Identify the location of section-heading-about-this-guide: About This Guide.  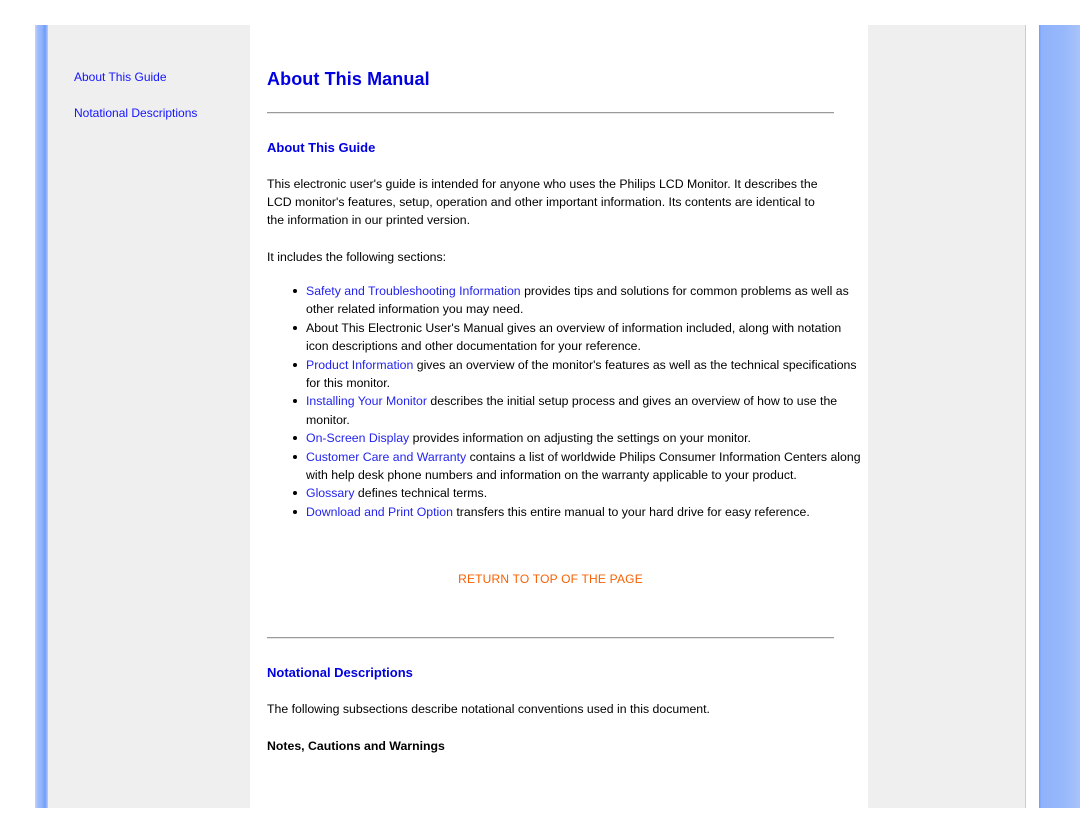
(321, 147).